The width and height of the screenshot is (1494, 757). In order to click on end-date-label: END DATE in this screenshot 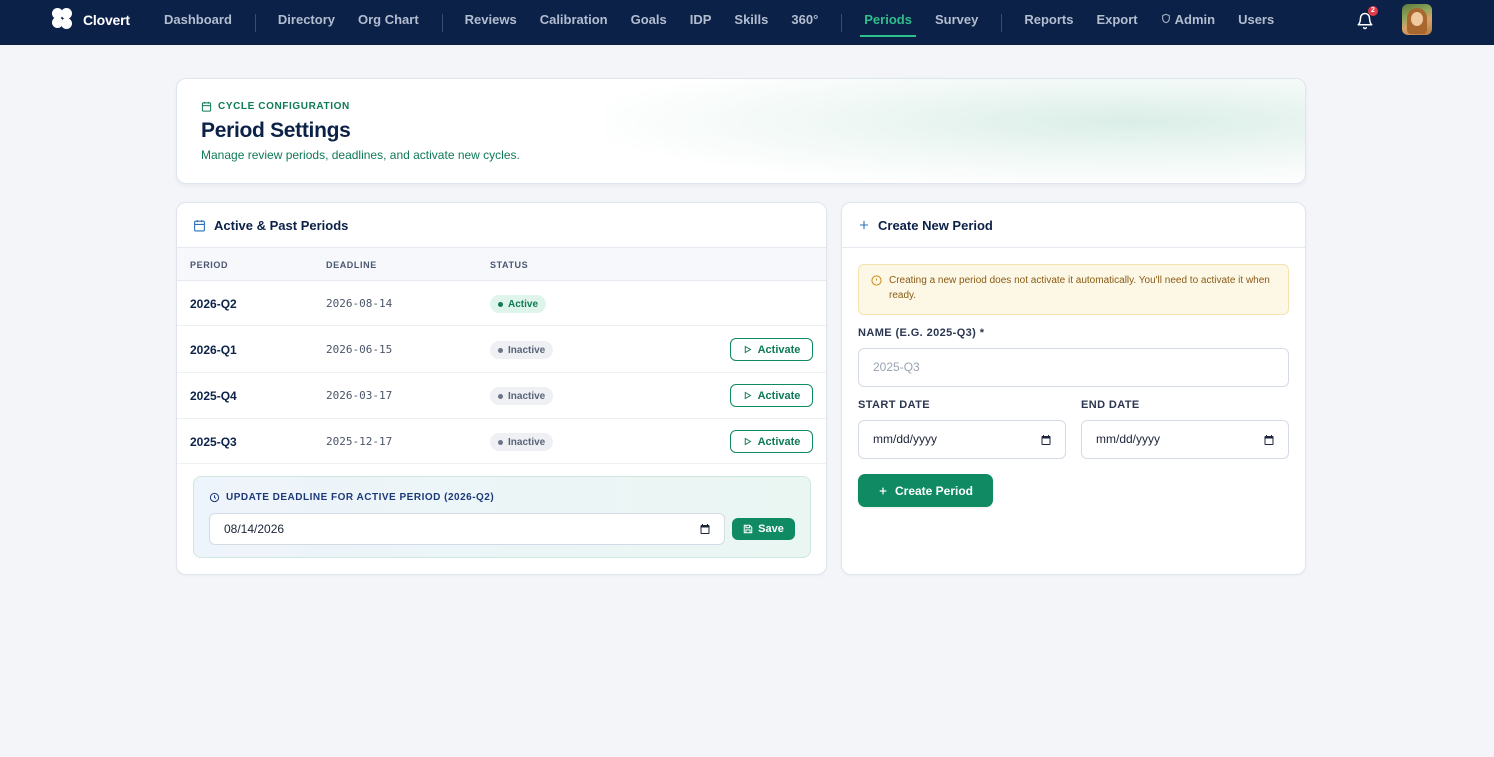, I will do `click(1110, 405)`.